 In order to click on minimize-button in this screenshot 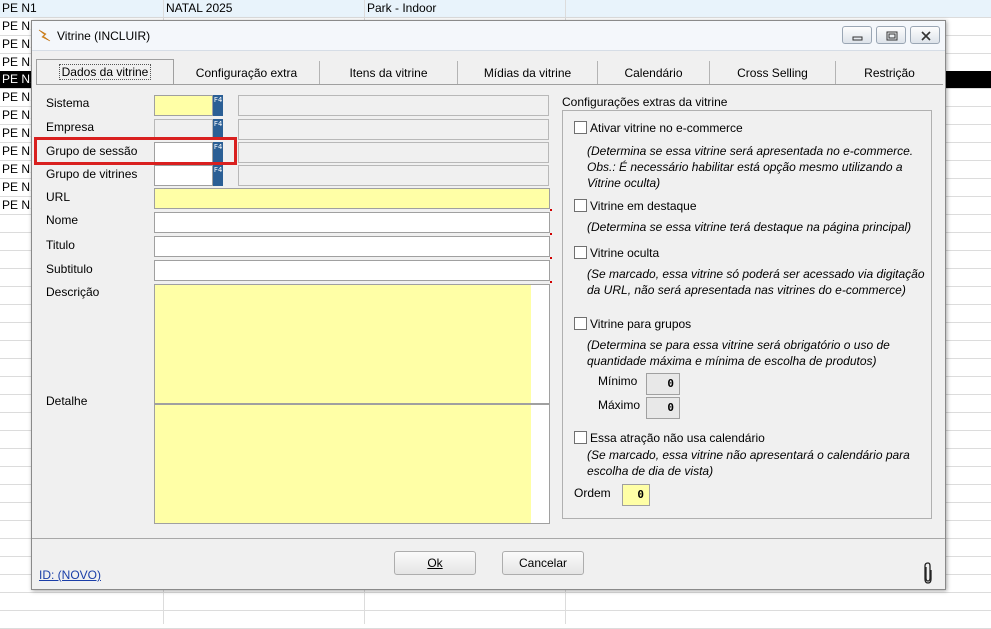, I will do `click(857, 35)`.